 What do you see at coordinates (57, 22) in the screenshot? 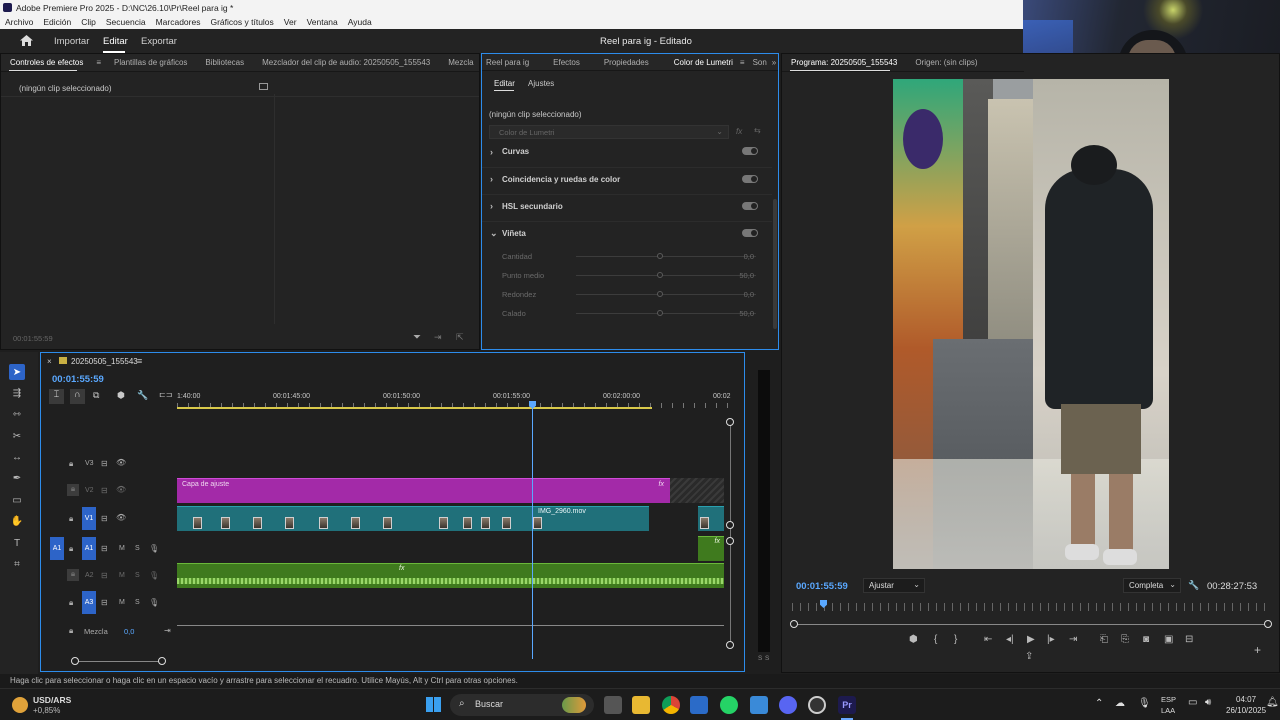
I see `menu-edicion: Edición` at bounding box center [57, 22].